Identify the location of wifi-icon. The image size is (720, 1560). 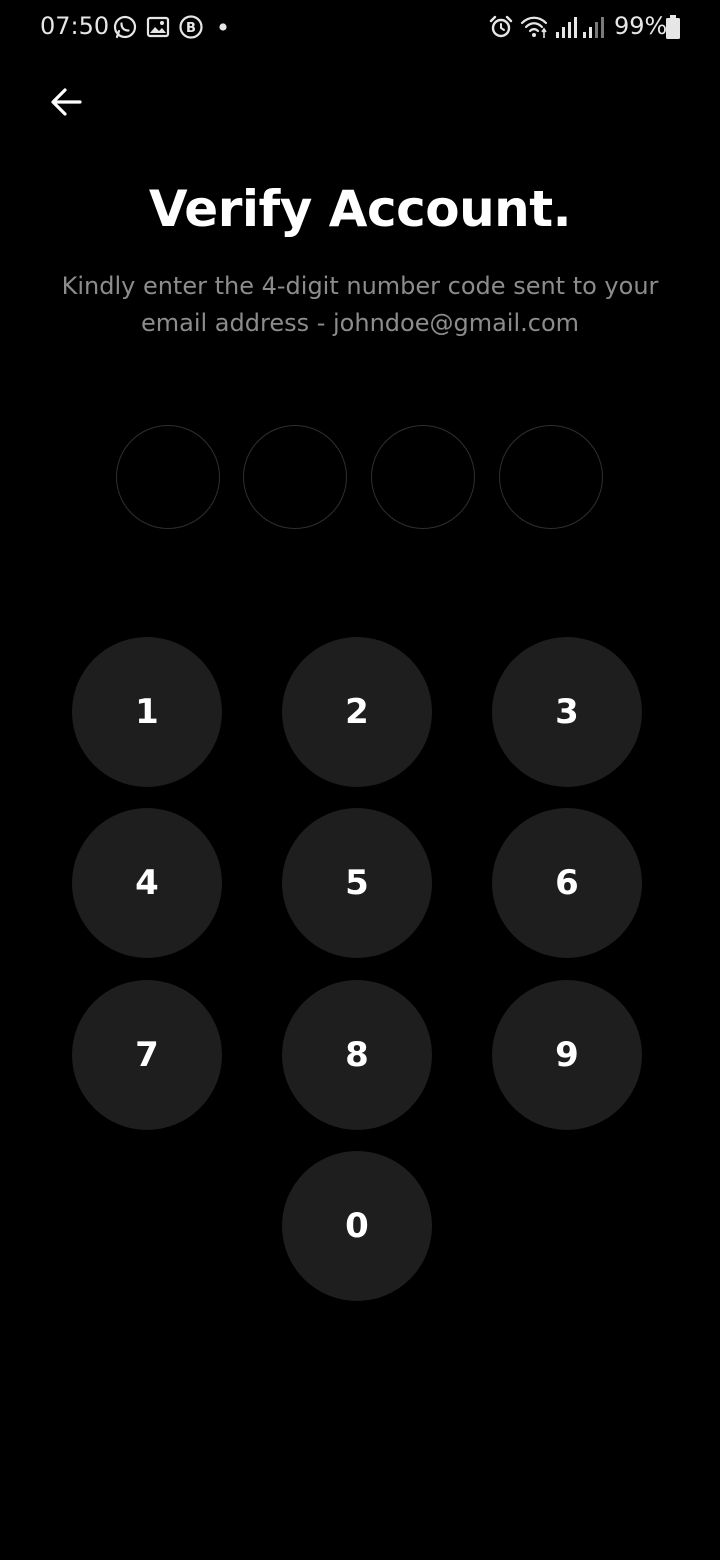
(534, 27).